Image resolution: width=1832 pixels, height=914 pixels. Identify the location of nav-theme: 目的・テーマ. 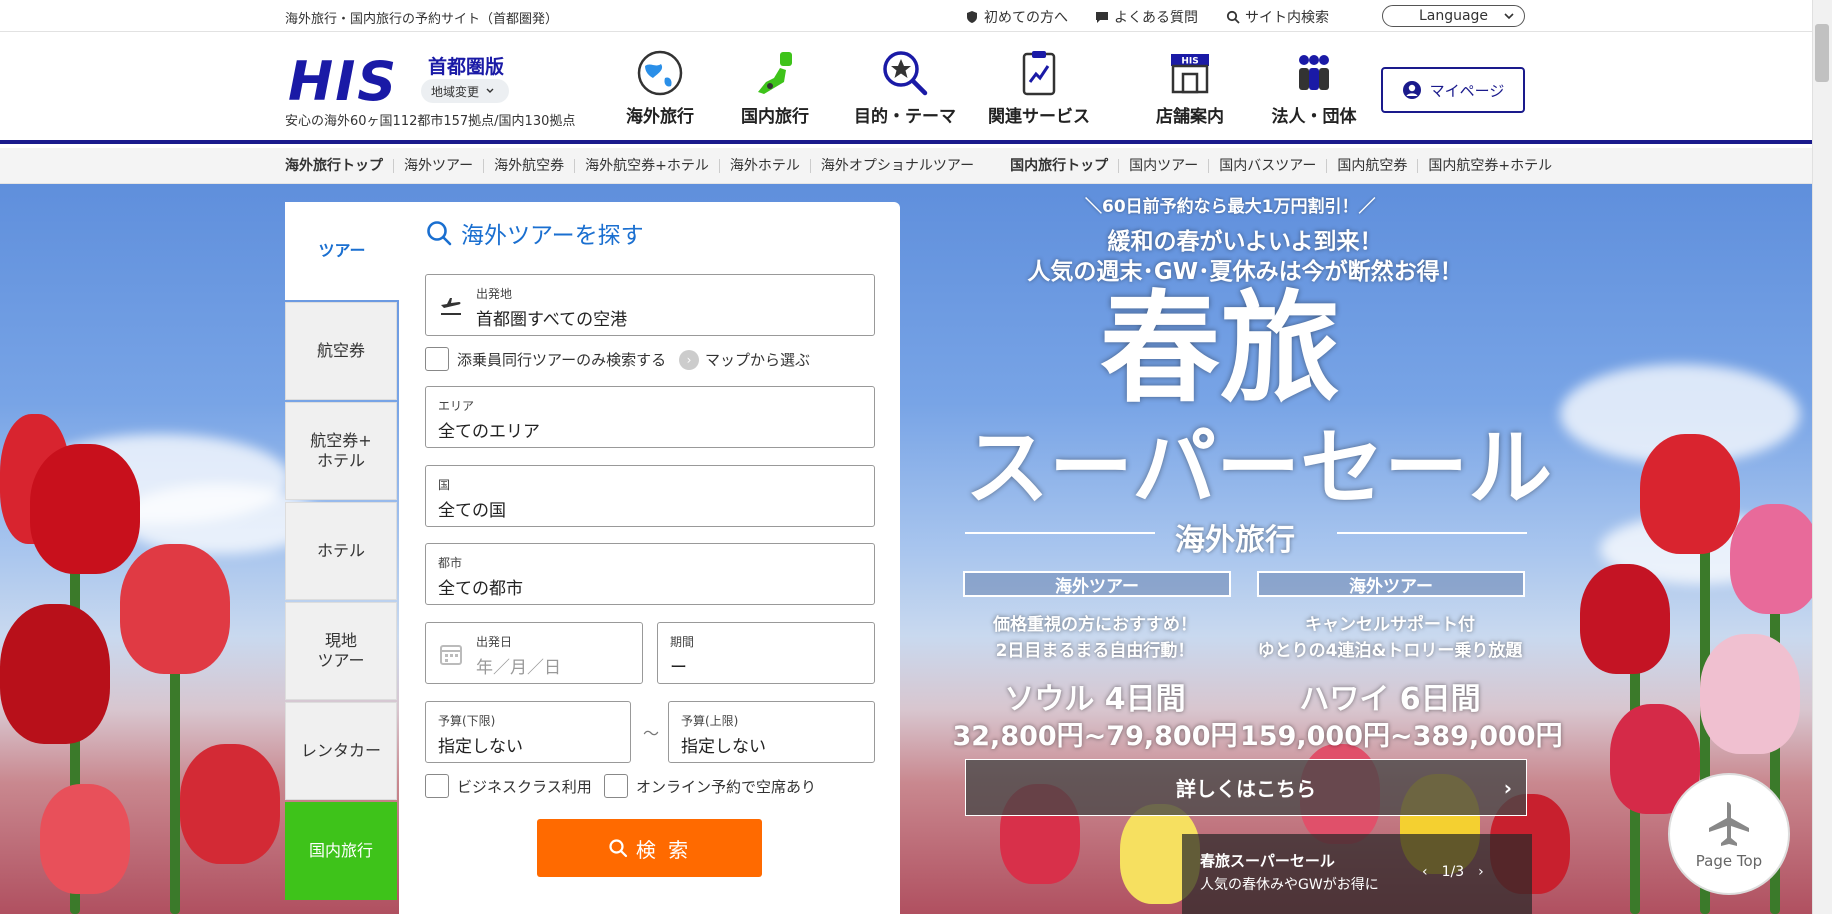
(905, 87).